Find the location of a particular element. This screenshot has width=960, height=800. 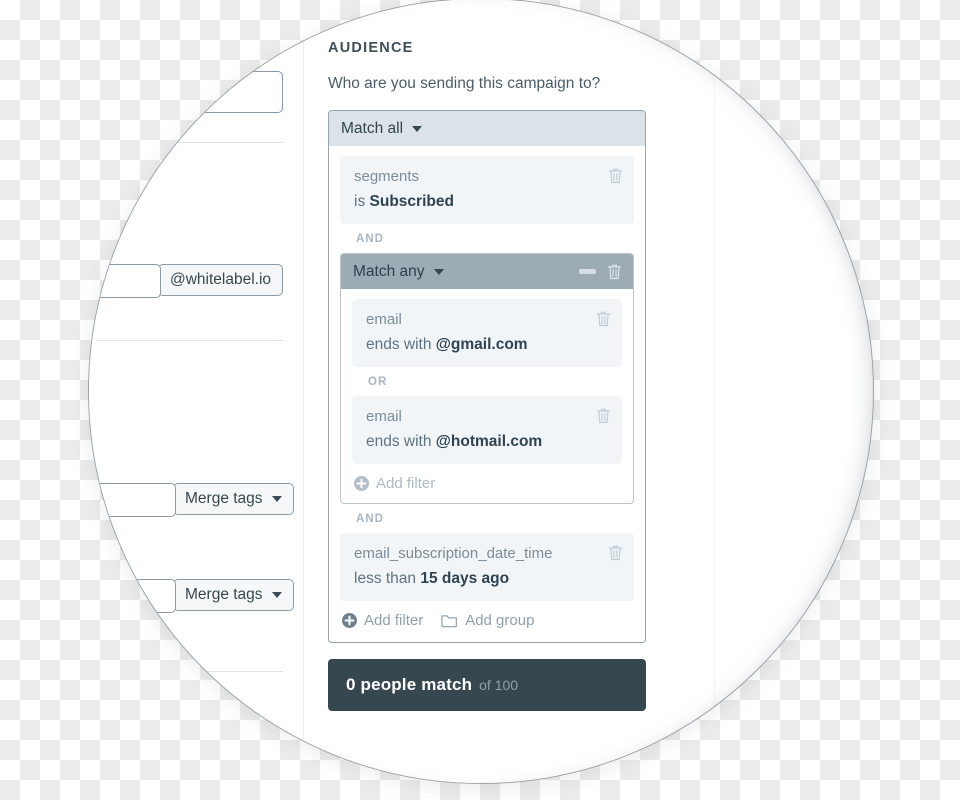

match-all-header: Match all is located at coordinates (487, 128).